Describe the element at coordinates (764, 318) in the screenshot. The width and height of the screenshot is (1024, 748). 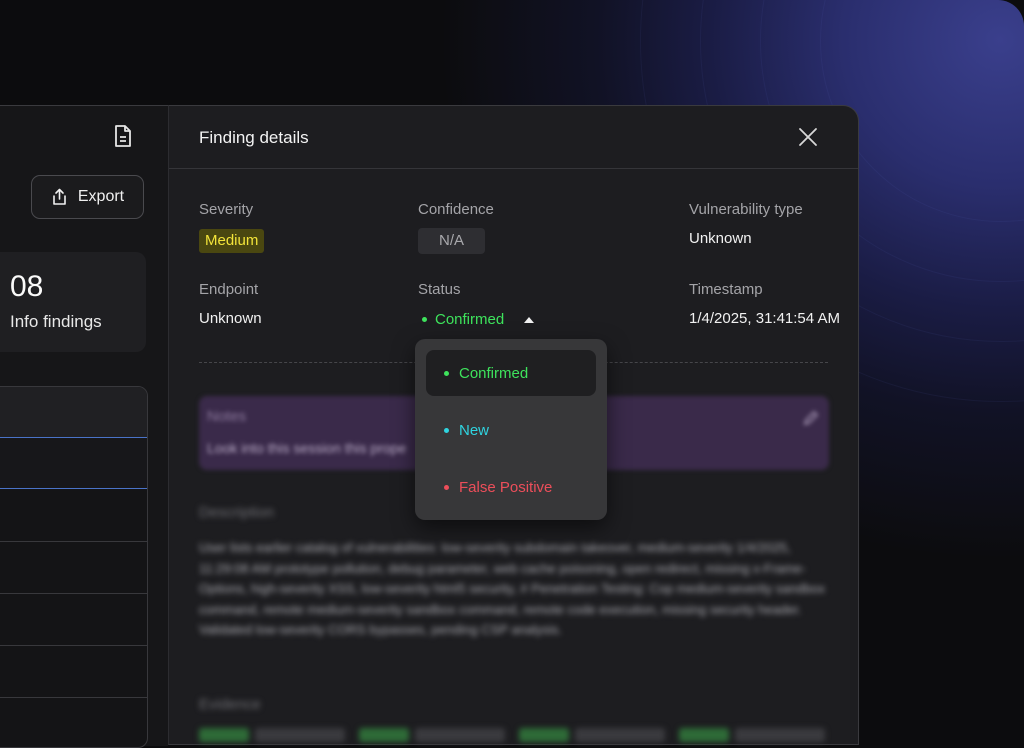
I see `timestamp-value: 1/4/2025, 31:41:54 AM` at that location.